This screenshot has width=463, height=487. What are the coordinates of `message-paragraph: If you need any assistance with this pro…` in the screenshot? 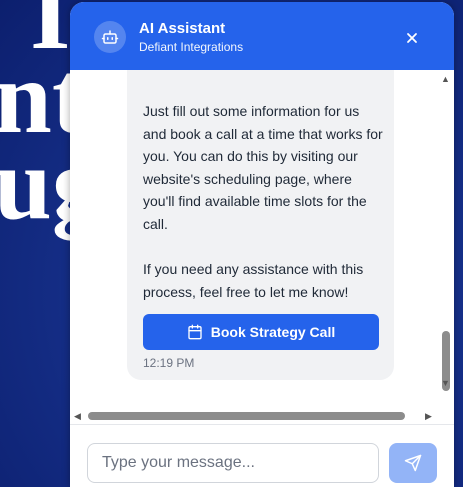 It's located at (253, 280).